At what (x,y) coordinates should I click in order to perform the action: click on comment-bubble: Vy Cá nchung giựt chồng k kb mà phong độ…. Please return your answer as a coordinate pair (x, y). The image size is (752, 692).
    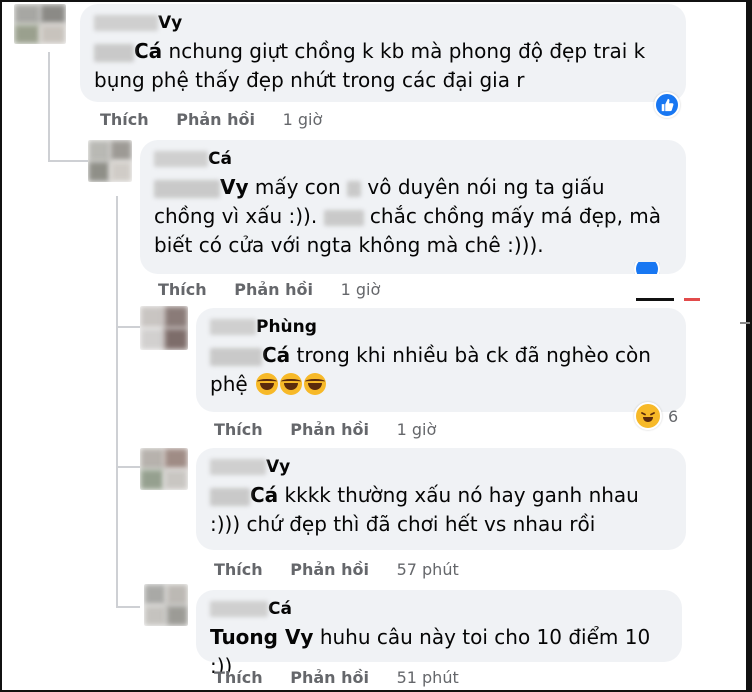
    Looking at the image, I should click on (383, 53).